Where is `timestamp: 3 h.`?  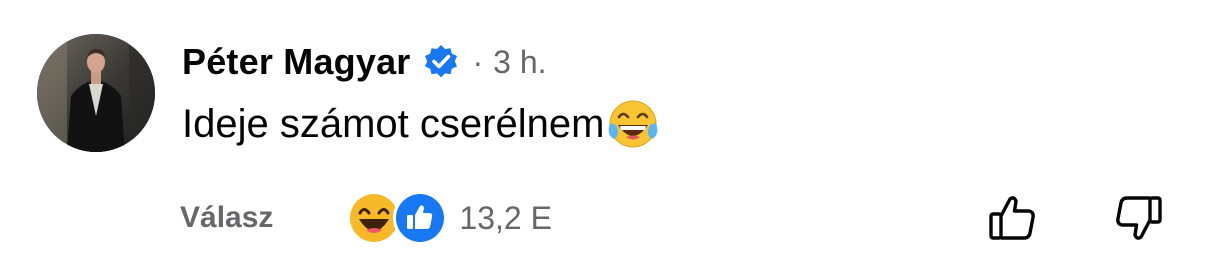
timestamp: 3 h. is located at coordinates (519, 62).